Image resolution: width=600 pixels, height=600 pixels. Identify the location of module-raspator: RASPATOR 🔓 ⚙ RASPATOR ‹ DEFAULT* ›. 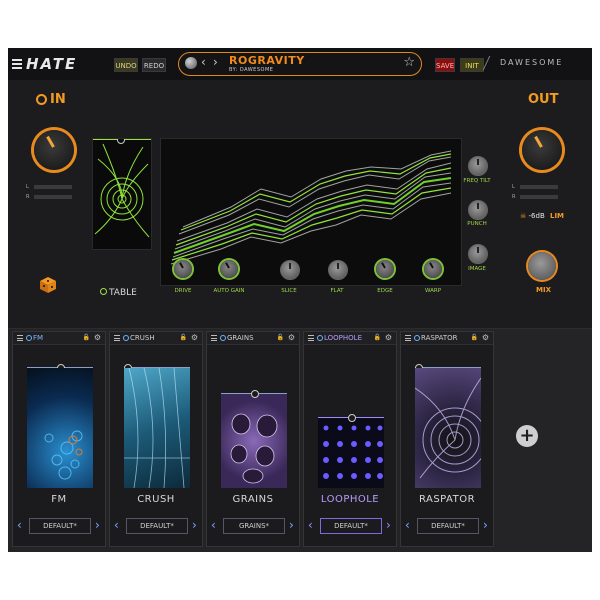
(447, 439).